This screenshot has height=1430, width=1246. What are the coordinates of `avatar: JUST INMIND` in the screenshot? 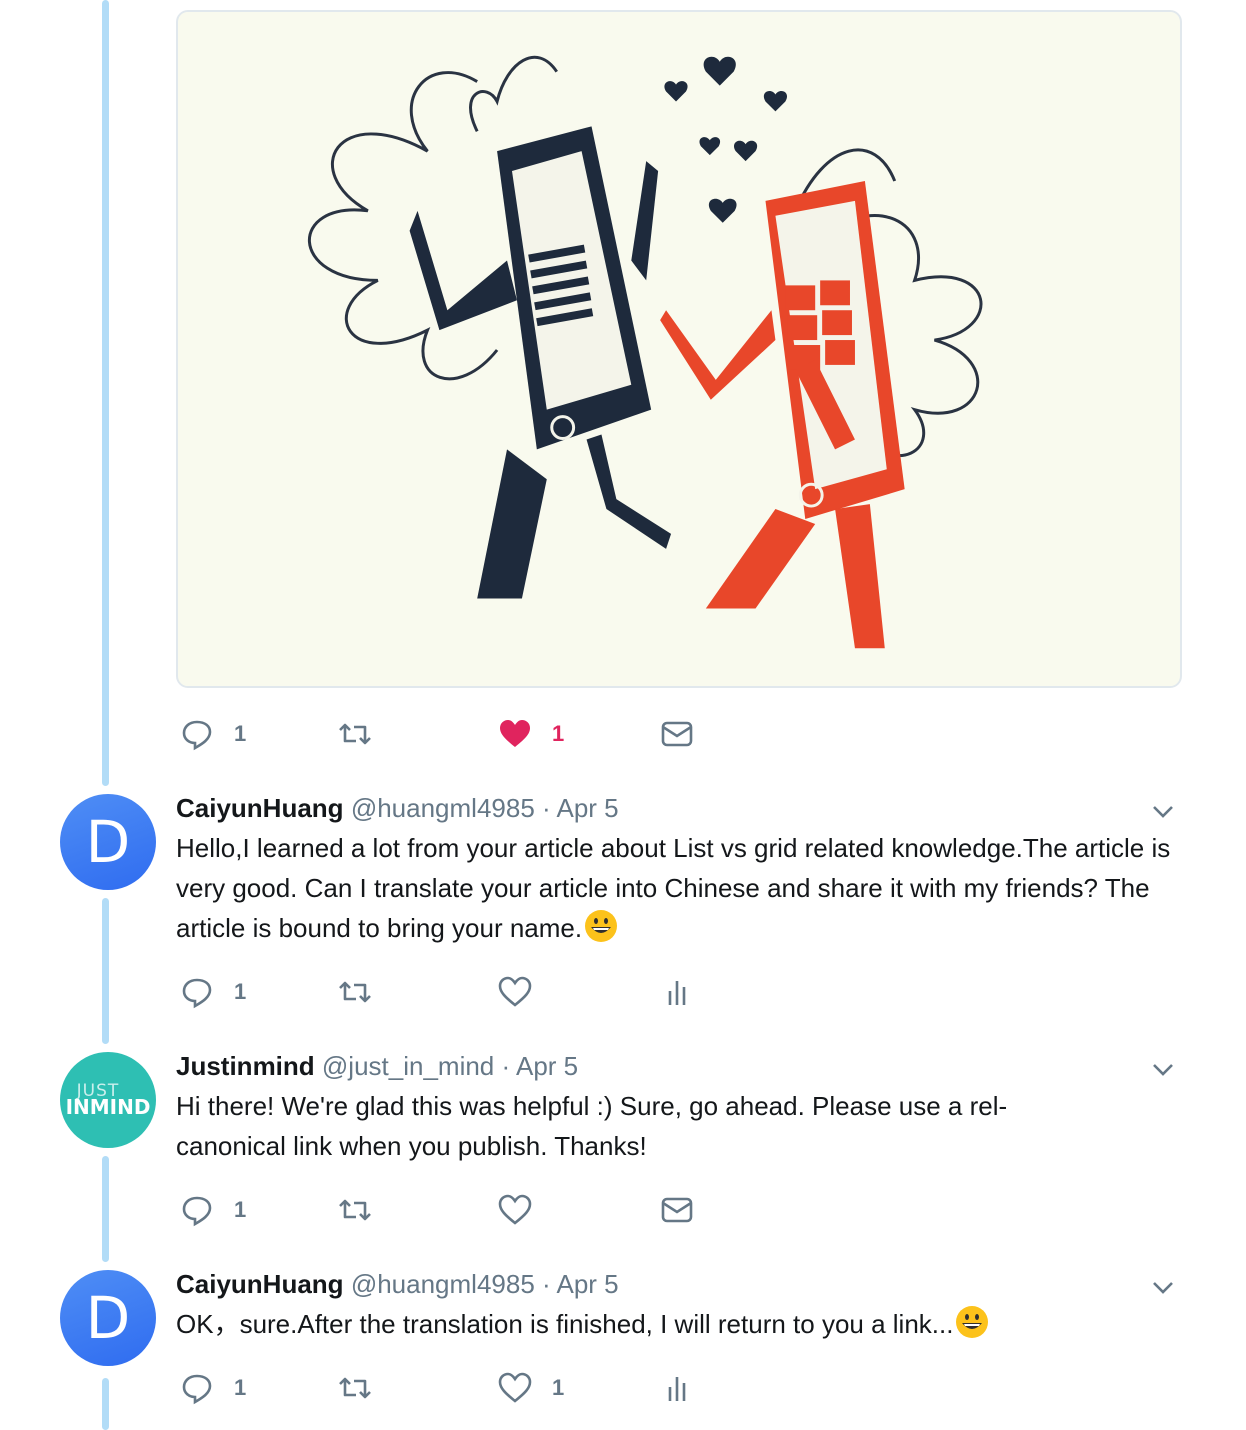 It's located at (108, 1100).